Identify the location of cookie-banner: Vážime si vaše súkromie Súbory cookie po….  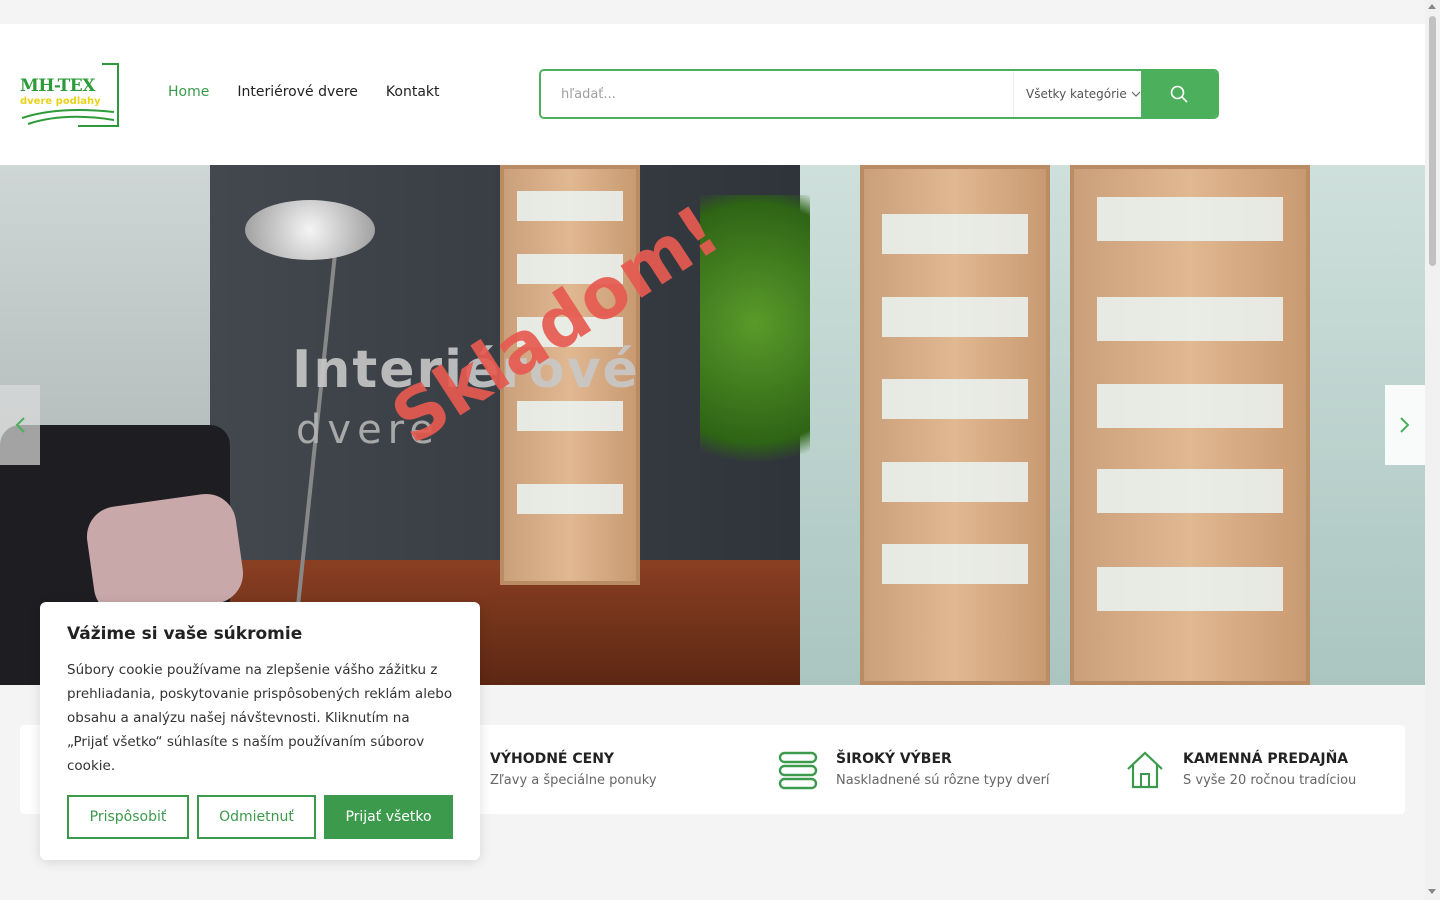
(260, 731).